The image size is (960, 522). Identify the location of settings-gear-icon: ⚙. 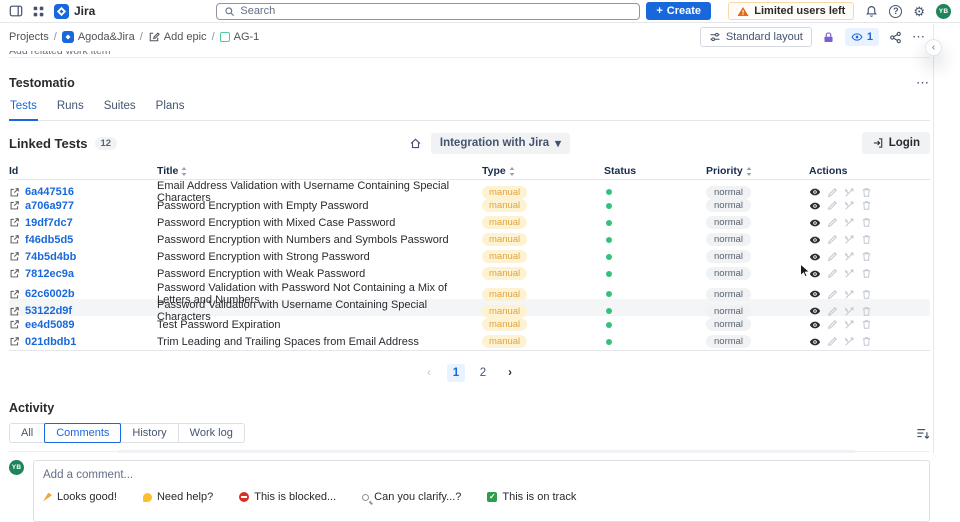
(919, 11).